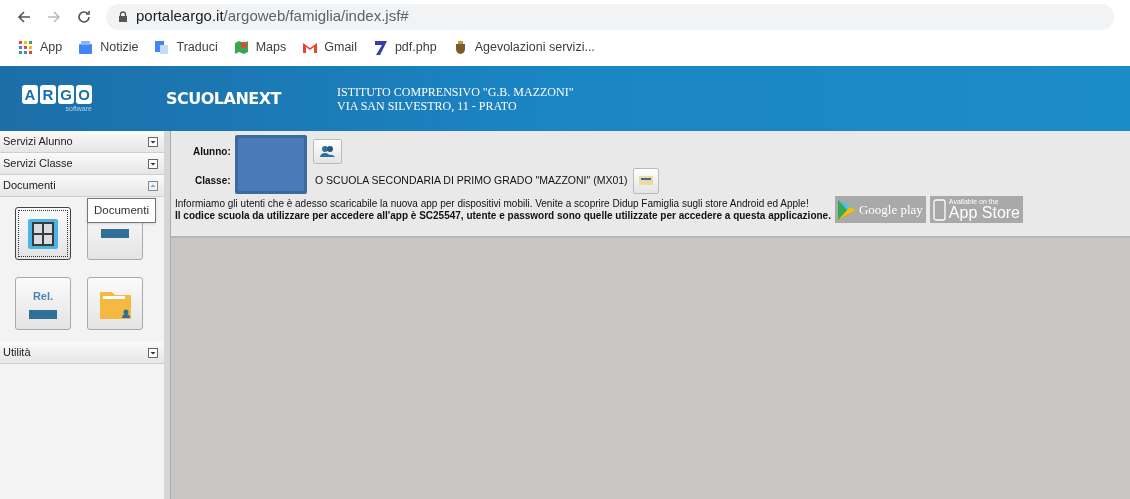  What do you see at coordinates (427, 105) in the screenshot?
I see `school-address: VIA SAN SILVESTRO, 11 - PRATO` at bounding box center [427, 105].